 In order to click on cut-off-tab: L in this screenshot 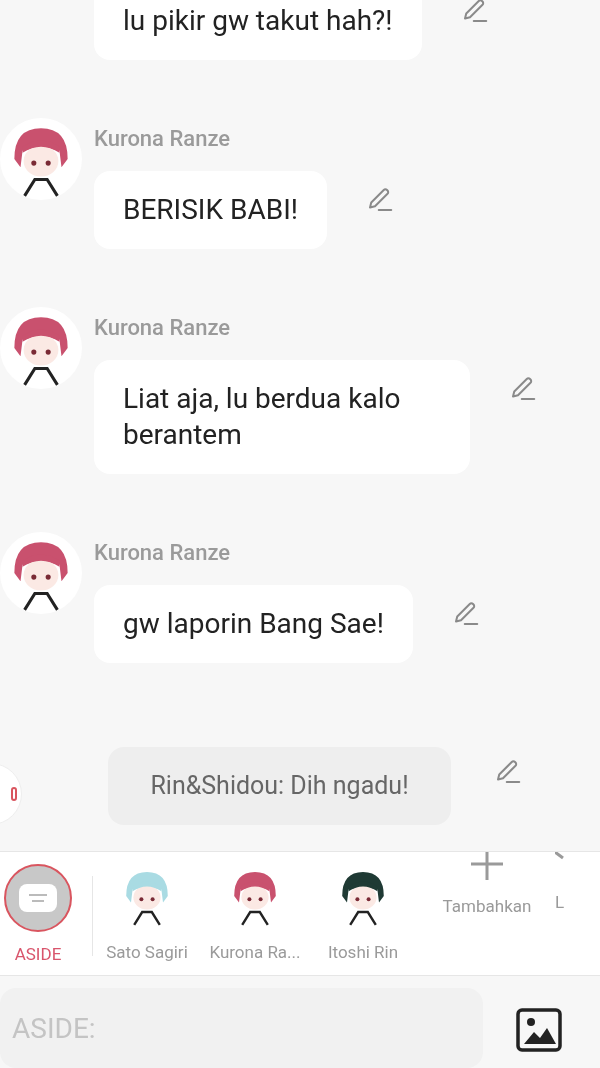, I will do `click(561, 883)`.